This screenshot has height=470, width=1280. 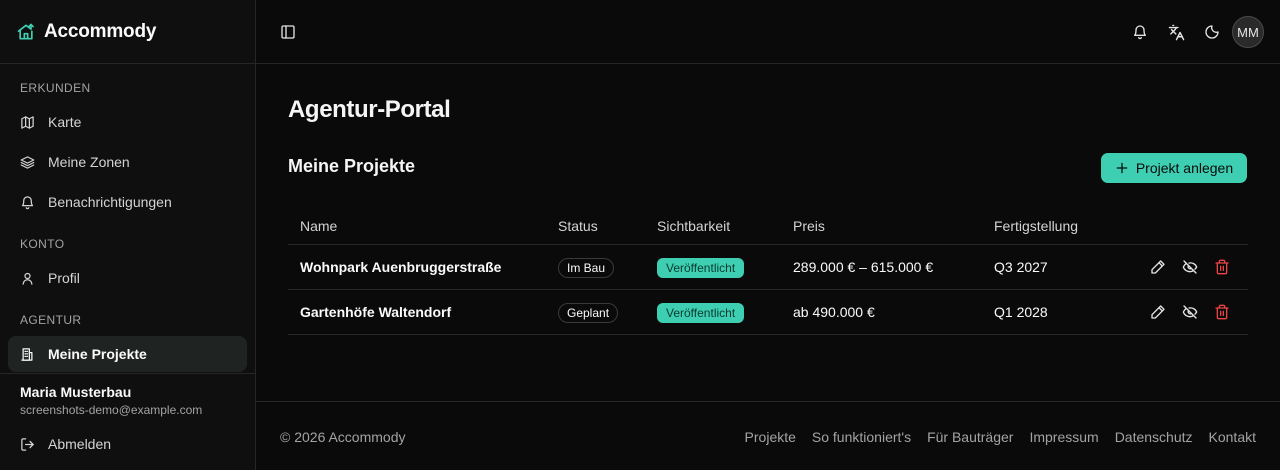 I want to click on building-icon, so click(x=27, y=354).